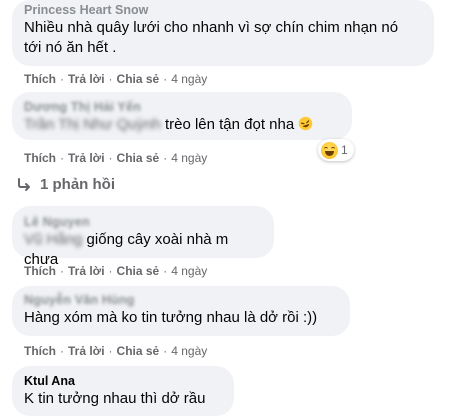 This screenshot has height=418, width=453. Describe the element at coordinates (344, 150) in the screenshot. I see `reaction-count: 1` at that location.